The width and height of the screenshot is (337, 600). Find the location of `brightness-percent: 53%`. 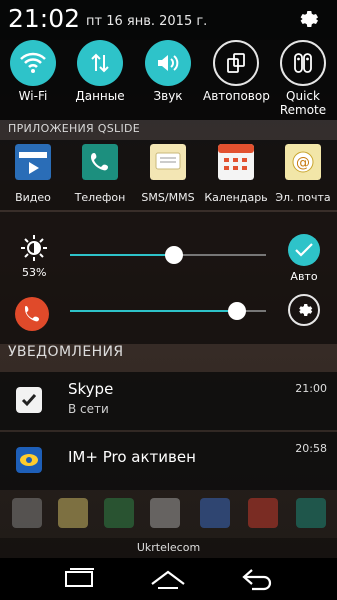

brightness-percent: 53% is located at coordinates (34, 272).